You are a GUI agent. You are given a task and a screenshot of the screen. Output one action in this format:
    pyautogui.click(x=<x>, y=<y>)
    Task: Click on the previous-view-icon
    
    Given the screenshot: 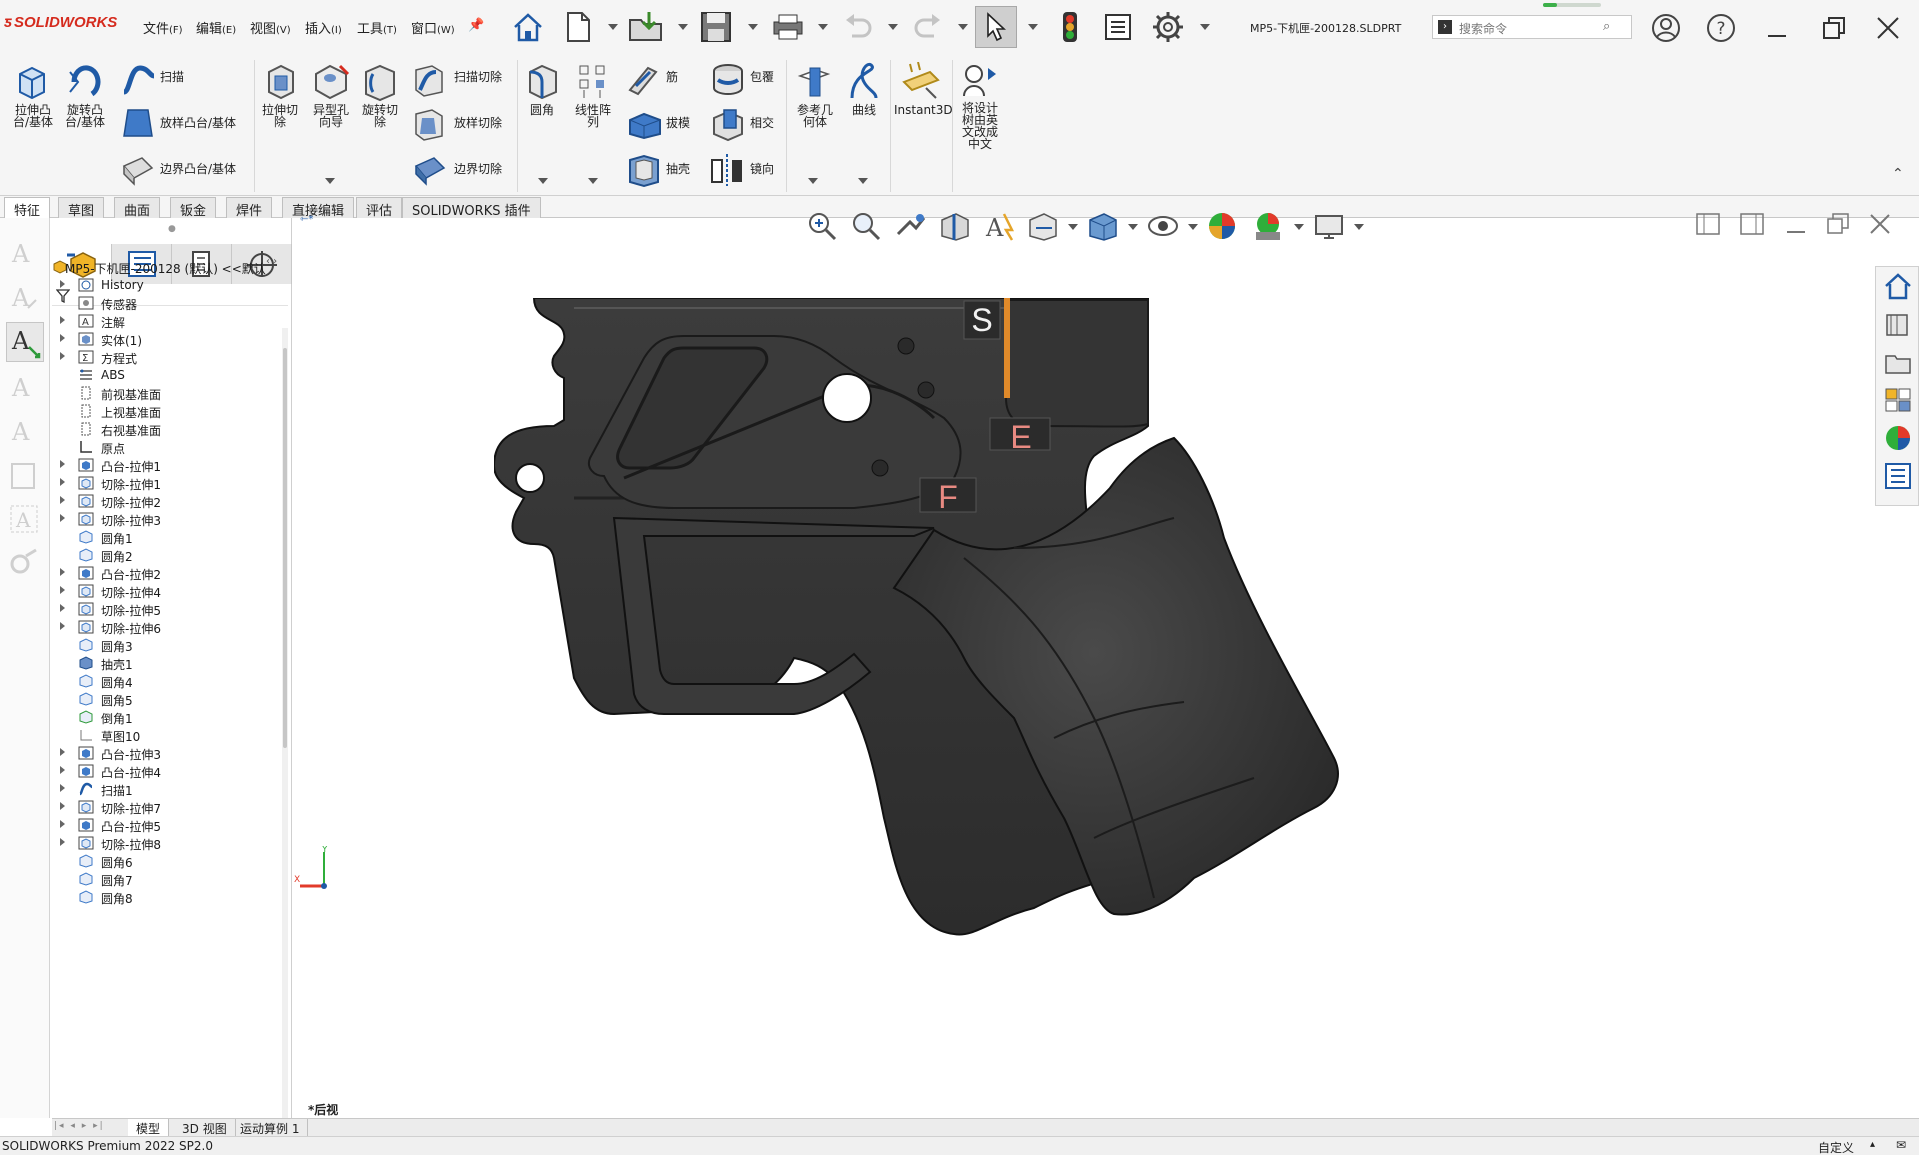 What is the action you would take?
    pyautogui.click(x=911, y=226)
    